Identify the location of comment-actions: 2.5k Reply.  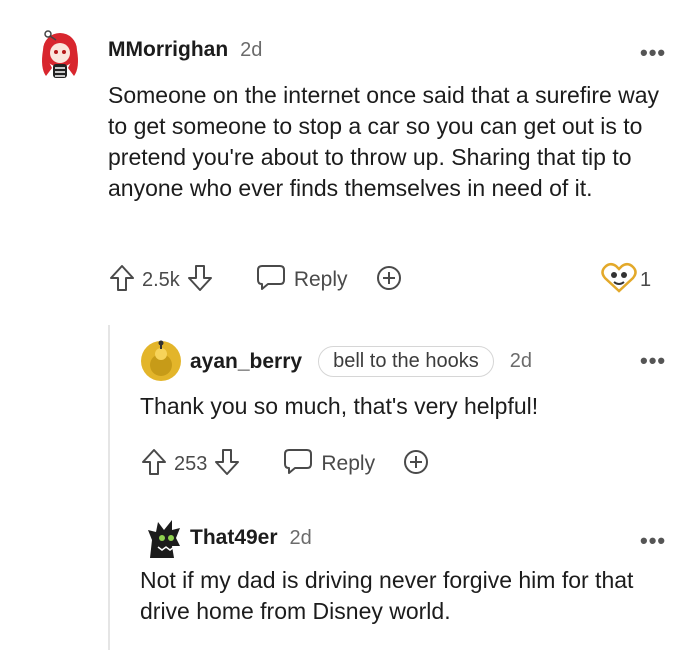
(256, 280).